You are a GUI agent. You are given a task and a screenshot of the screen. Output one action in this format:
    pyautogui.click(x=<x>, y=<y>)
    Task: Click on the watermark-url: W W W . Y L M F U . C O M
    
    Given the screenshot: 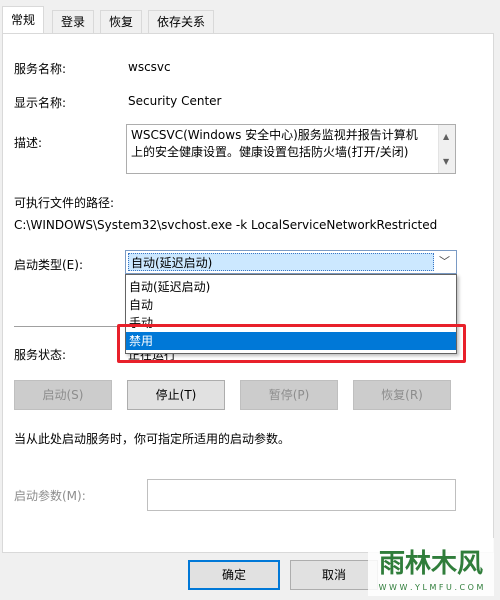 What is the action you would take?
    pyautogui.click(x=431, y=587)
    